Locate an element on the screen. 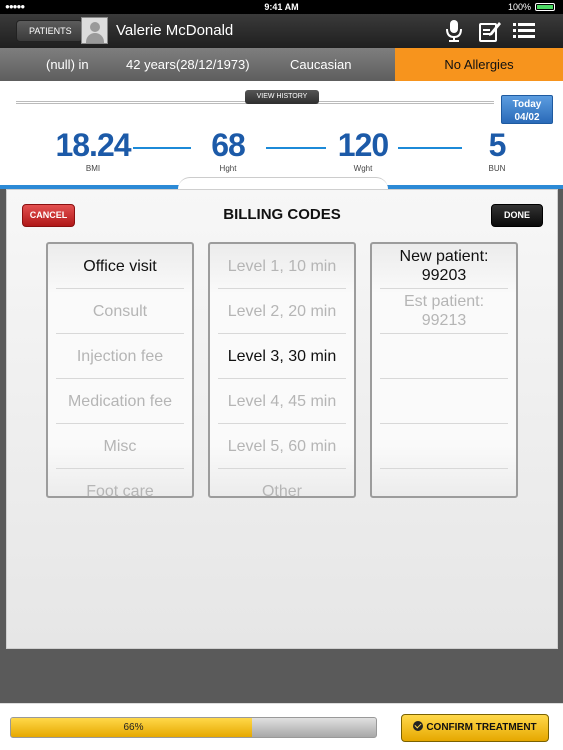  vital-label: BMI is located at coordinates (93, 168).